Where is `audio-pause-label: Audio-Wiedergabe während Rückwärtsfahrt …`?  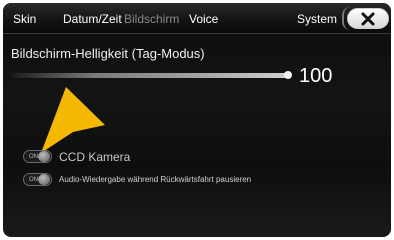
audio-pause-label: Audio-Wiedergabe während Rückwärtsfahrt … is located at coordinates (155, 179).